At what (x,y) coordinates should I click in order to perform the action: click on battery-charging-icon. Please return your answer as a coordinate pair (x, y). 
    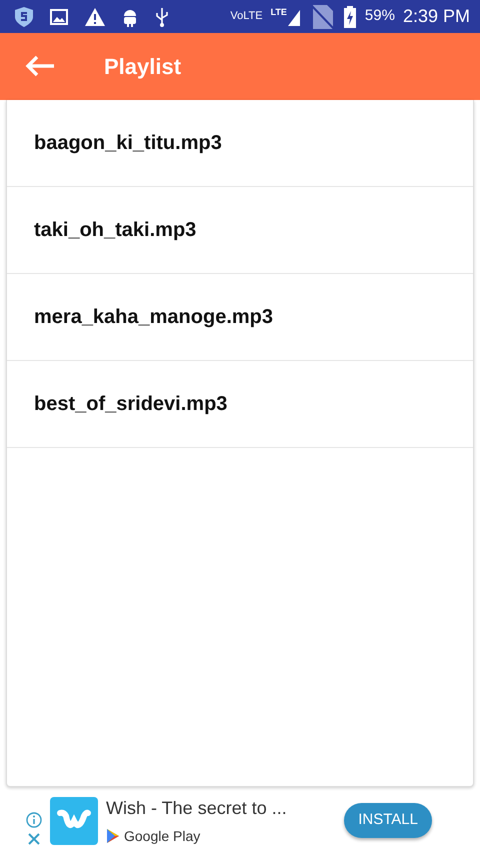
    Looking at the image, I should click on (349, 17).